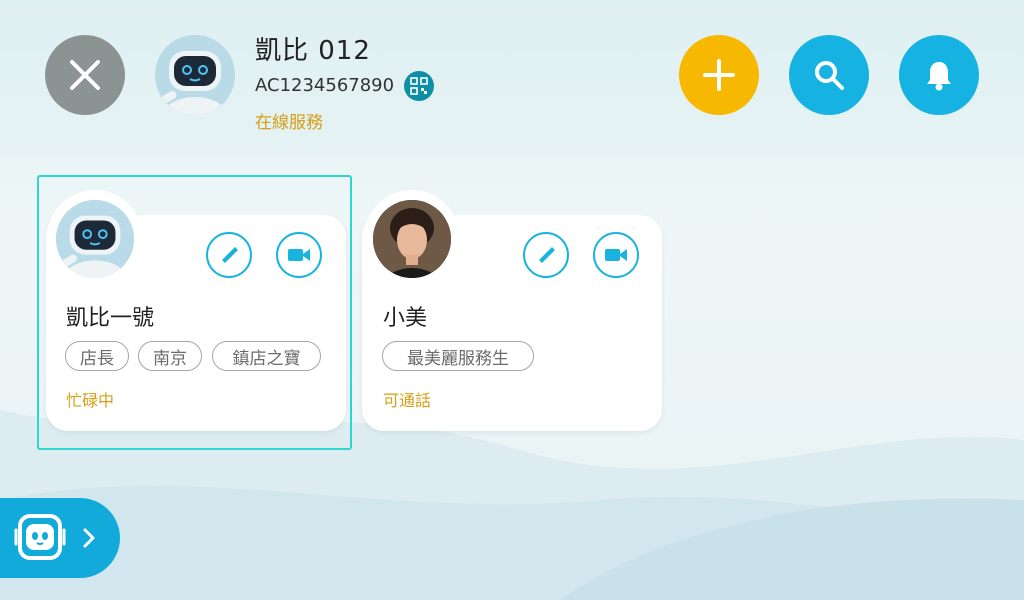 Image resolution: width=1024 pixels, height=600 pixels. I want to click on contact-name: 凱比一號, so click(110, 318).